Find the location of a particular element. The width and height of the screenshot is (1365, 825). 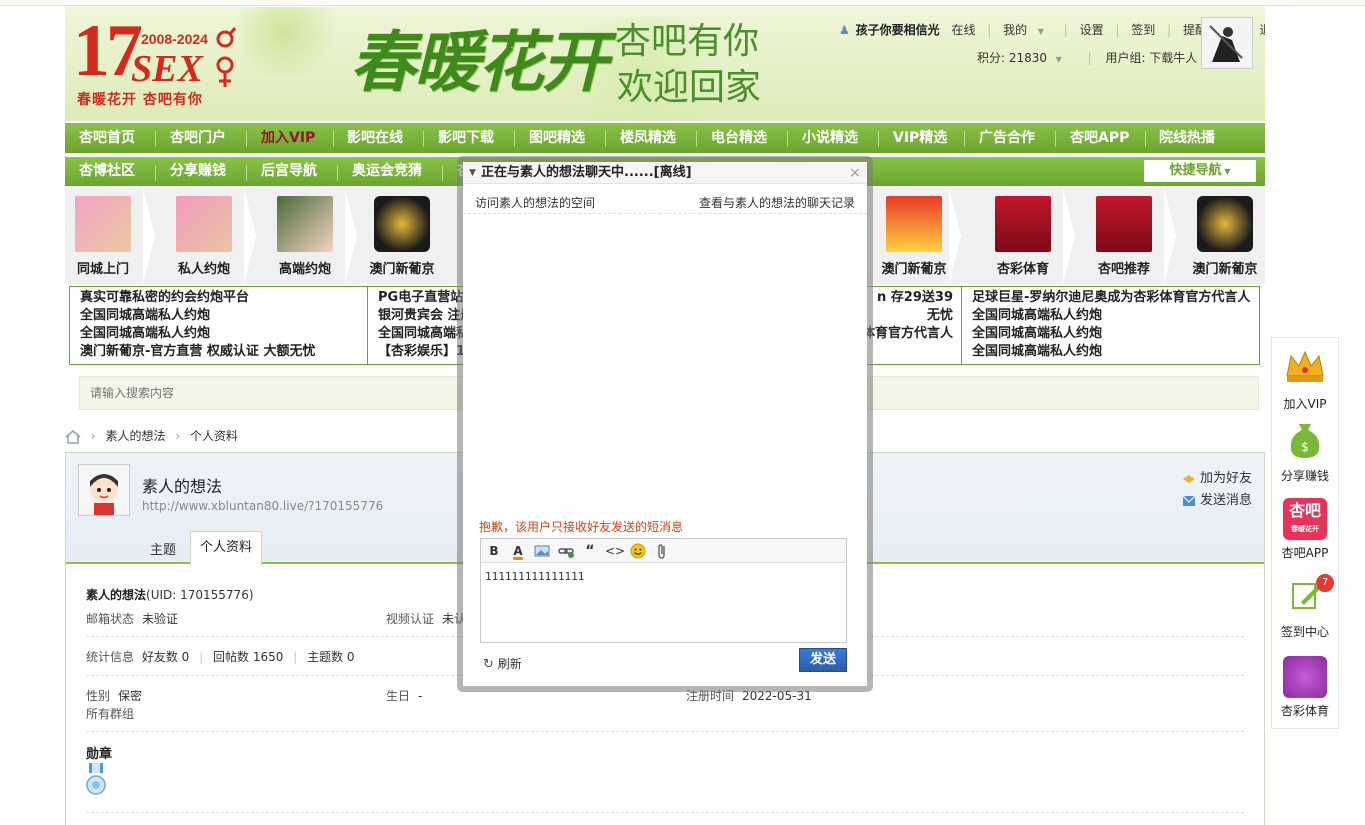

my-menu: 我的 ▼ is located at coordinates (1027, 30).